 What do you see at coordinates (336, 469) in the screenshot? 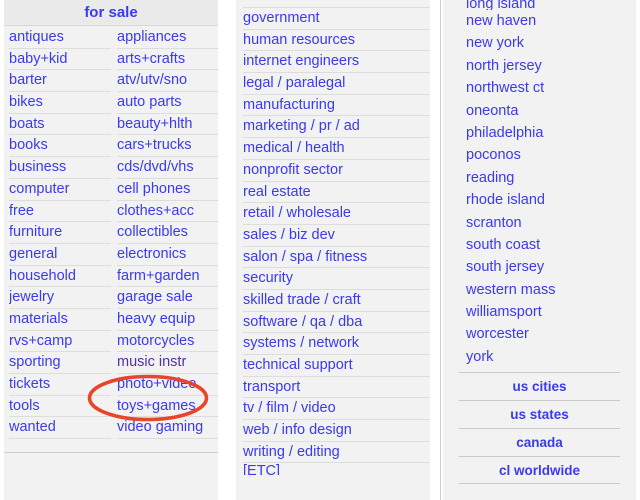
I see `jobs-etc-link: [ETC]` at bounding box center [336, 469].